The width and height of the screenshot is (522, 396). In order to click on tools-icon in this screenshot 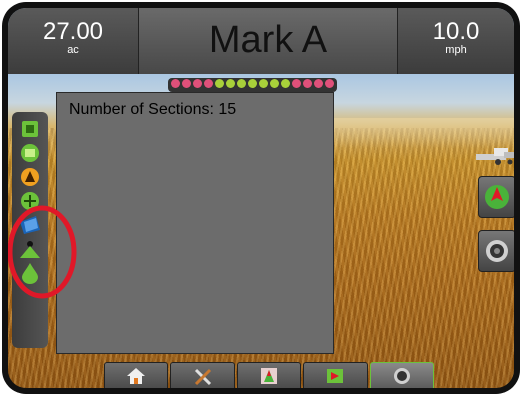, I will do `click(202, 377)`.